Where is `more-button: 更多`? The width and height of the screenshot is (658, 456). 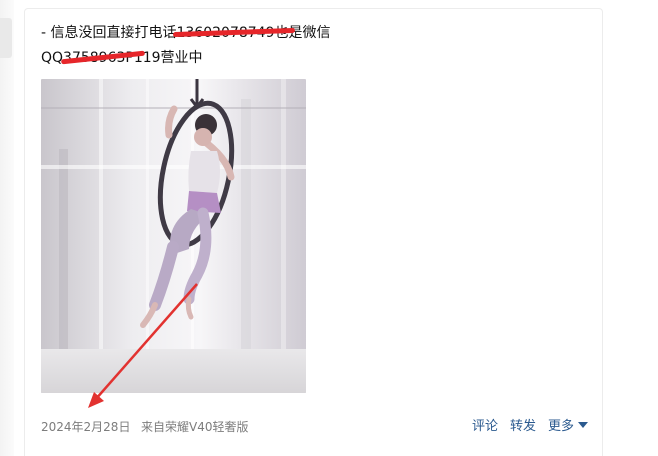 more-button: 更多 is located at coordinates (568, 427).